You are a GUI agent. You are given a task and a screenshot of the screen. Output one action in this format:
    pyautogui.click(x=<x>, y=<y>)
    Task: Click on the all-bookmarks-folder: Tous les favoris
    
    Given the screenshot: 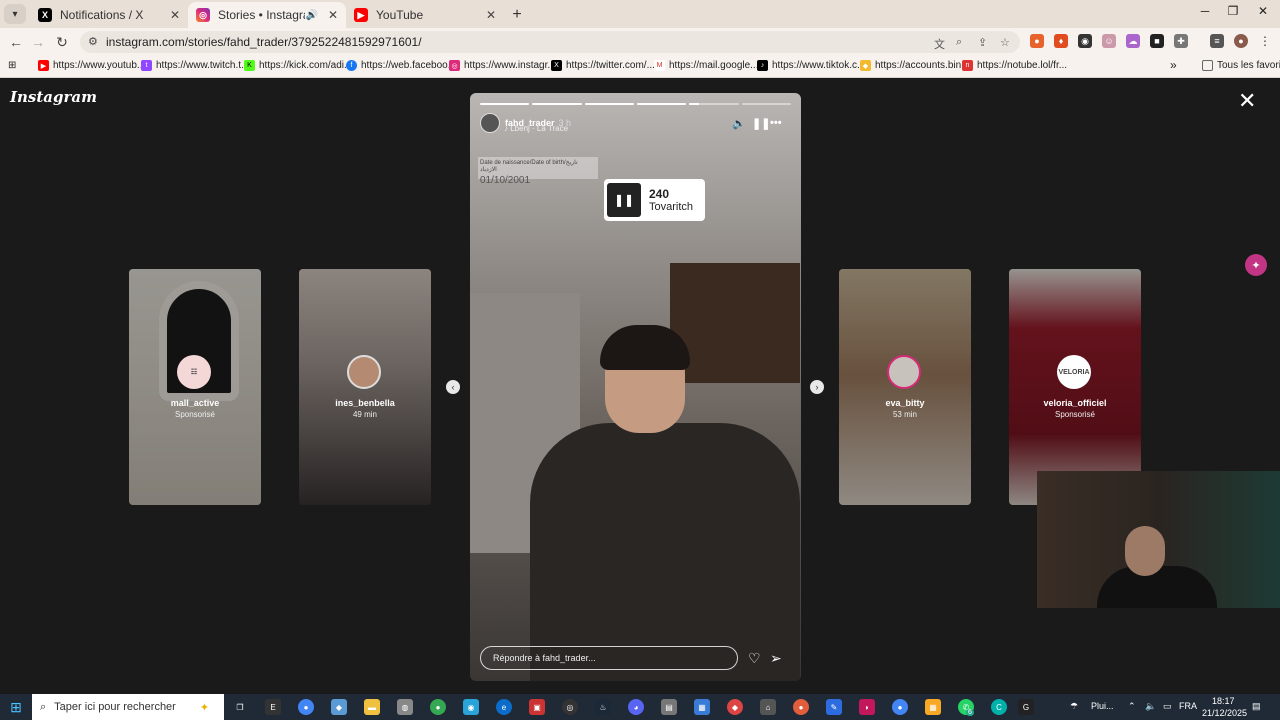 What is the action you would take?
    pyautogui.click(x=1241, y=65)
    